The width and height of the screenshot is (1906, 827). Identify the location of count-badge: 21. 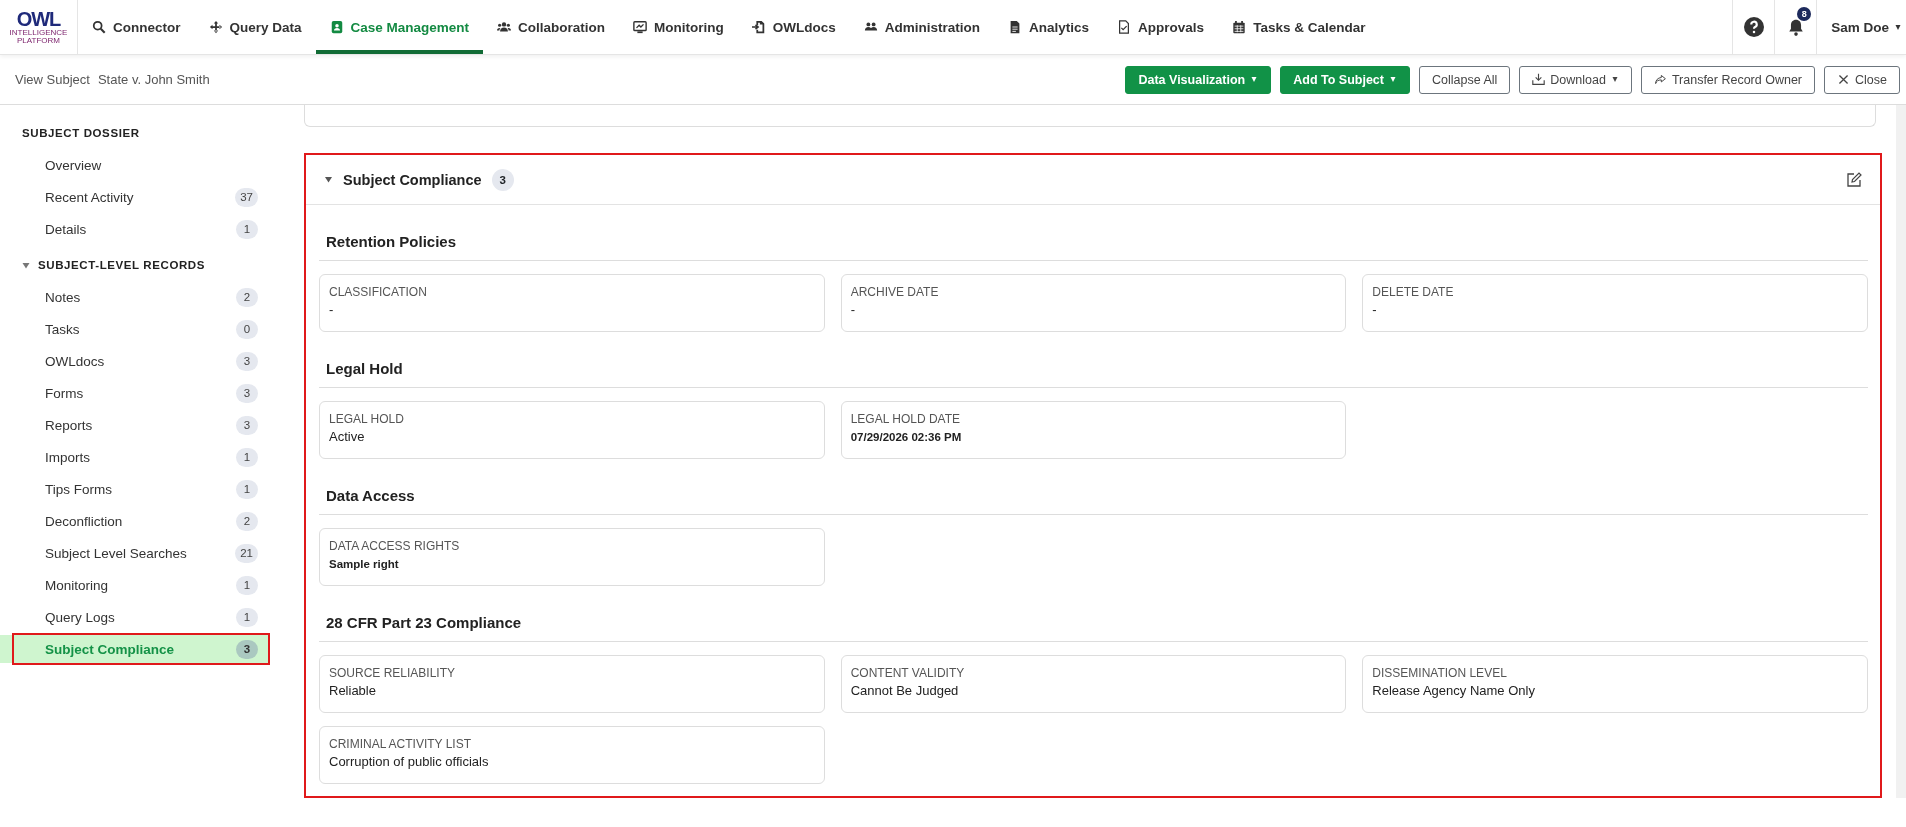
(246, 553).